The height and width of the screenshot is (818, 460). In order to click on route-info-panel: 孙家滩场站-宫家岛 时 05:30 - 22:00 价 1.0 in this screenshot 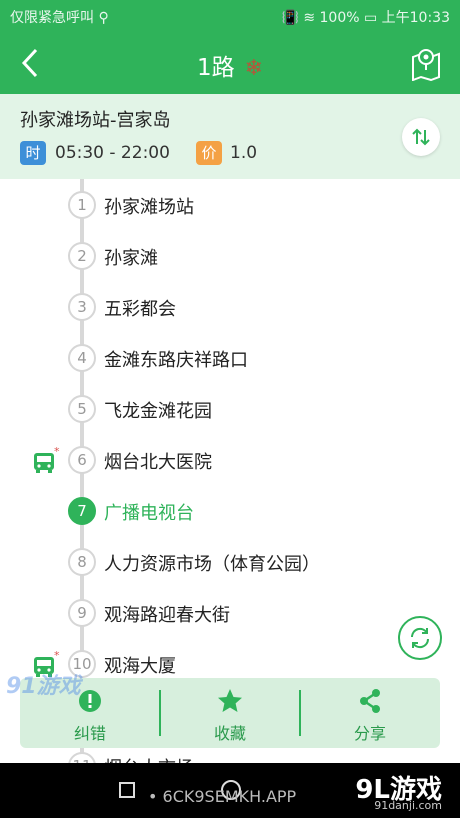, I will do `click(230, 136)`.